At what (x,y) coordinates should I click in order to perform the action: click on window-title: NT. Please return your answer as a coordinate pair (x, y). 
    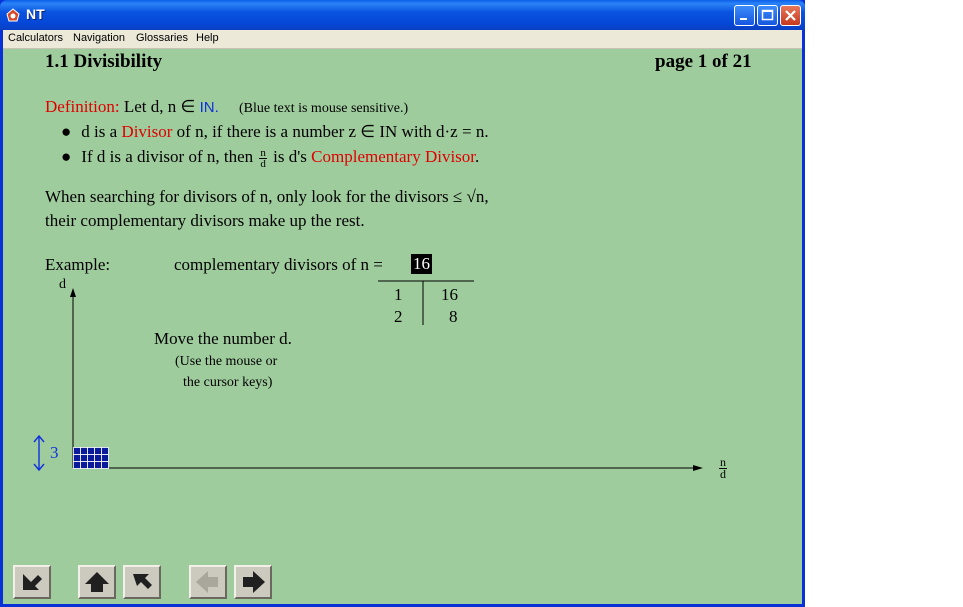
    Looking at the image, I should click on (35, 14).